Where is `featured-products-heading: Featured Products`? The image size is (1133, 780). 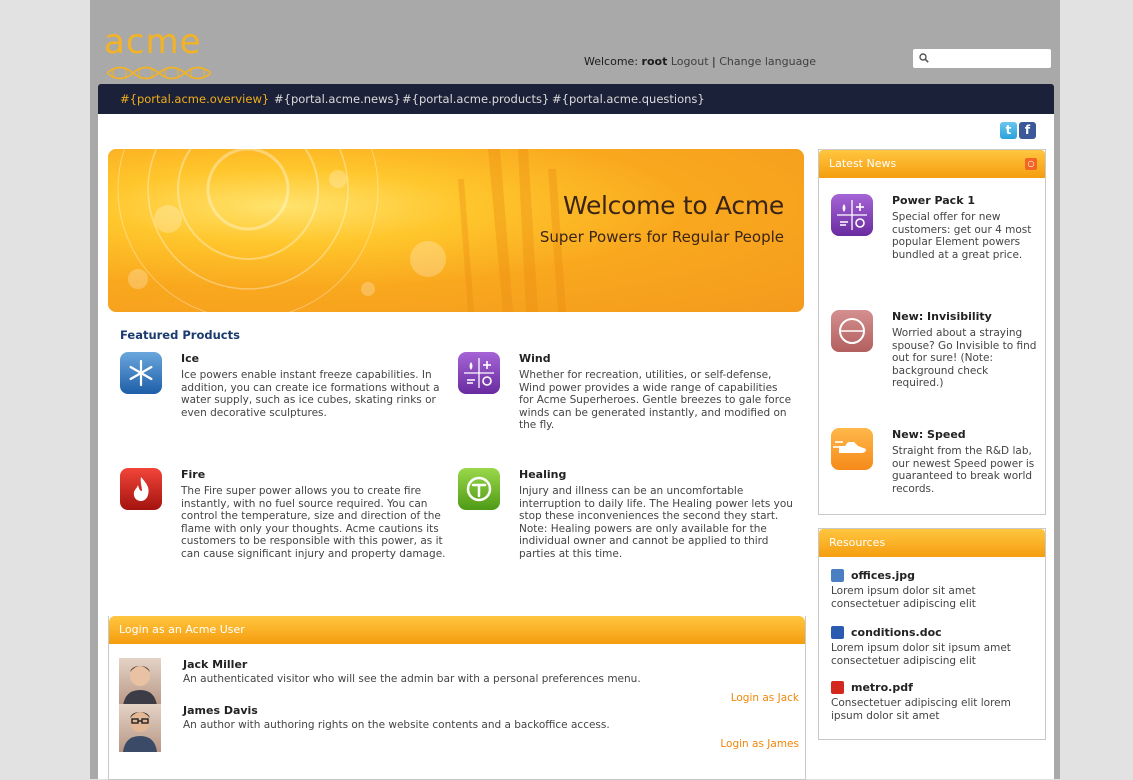 featured-products-heading: Featured Products is located at coordinates (180, 335).